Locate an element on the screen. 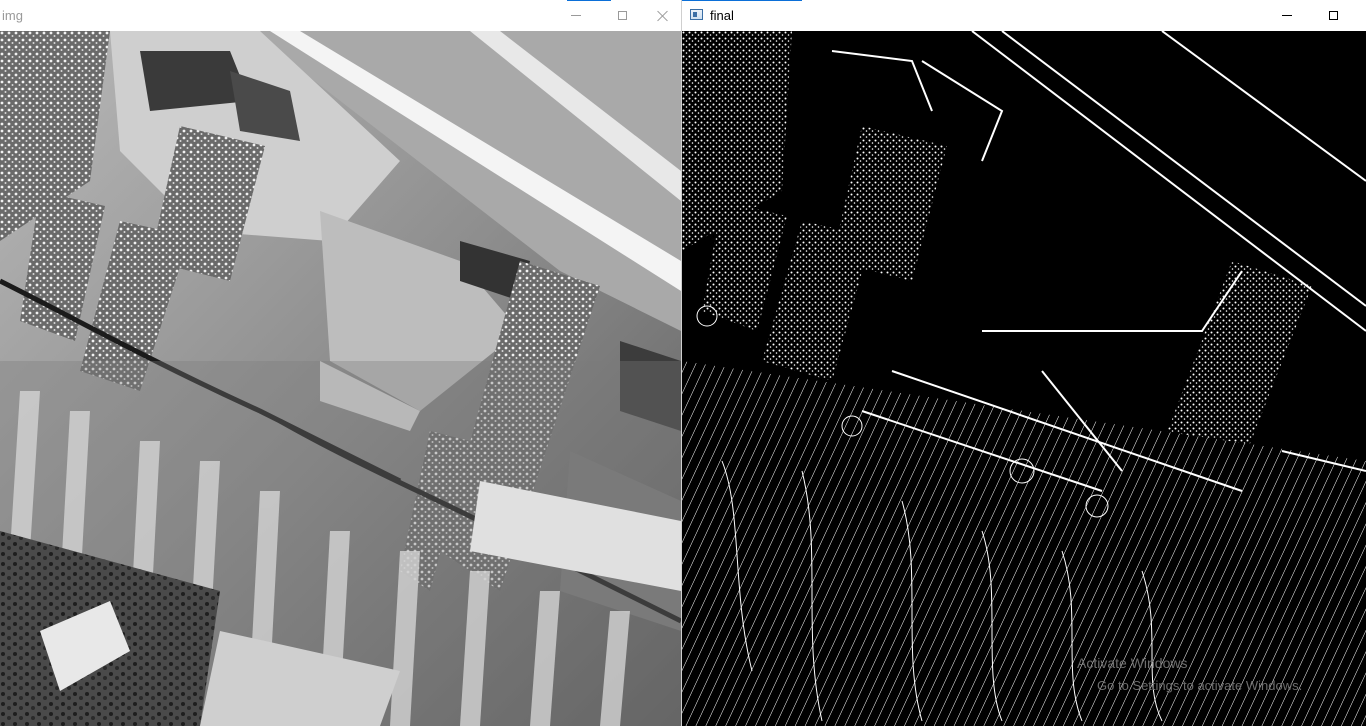 The height and width of the screenshot is (726, 1366). img-maximize-button is located at coordinates (622, 15).